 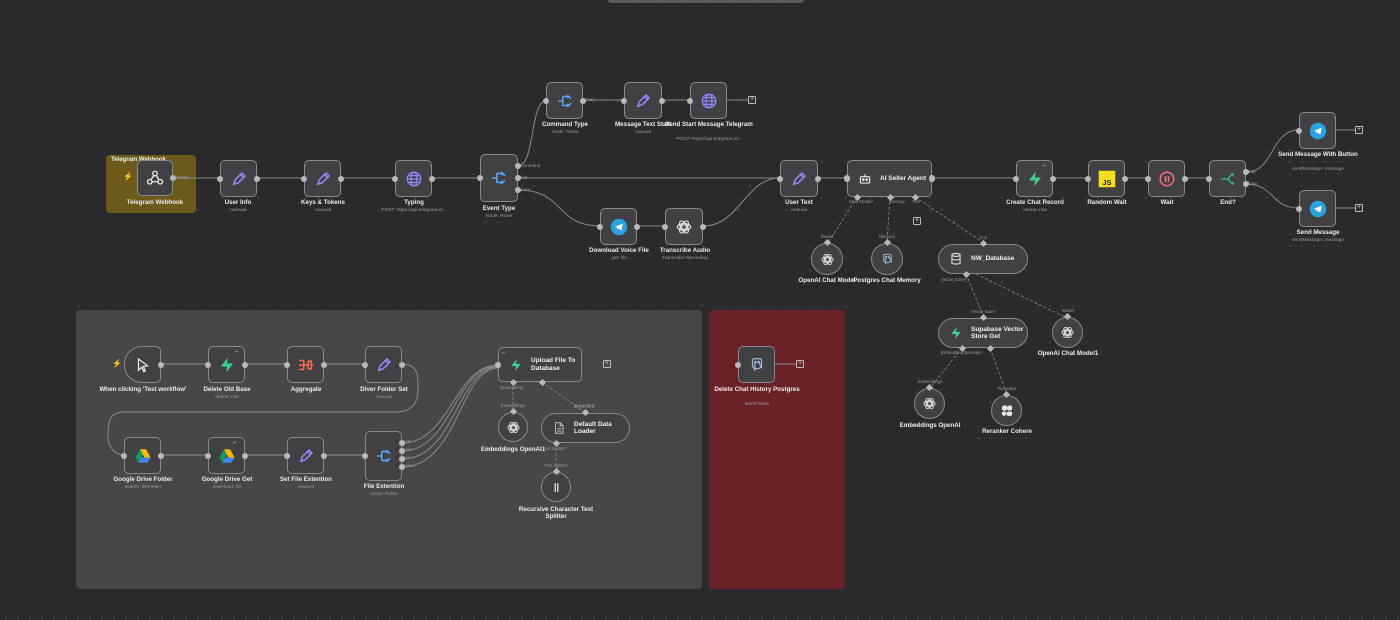 I want to click on create-chat-record-input-dot, so click(x=1016, y=178).